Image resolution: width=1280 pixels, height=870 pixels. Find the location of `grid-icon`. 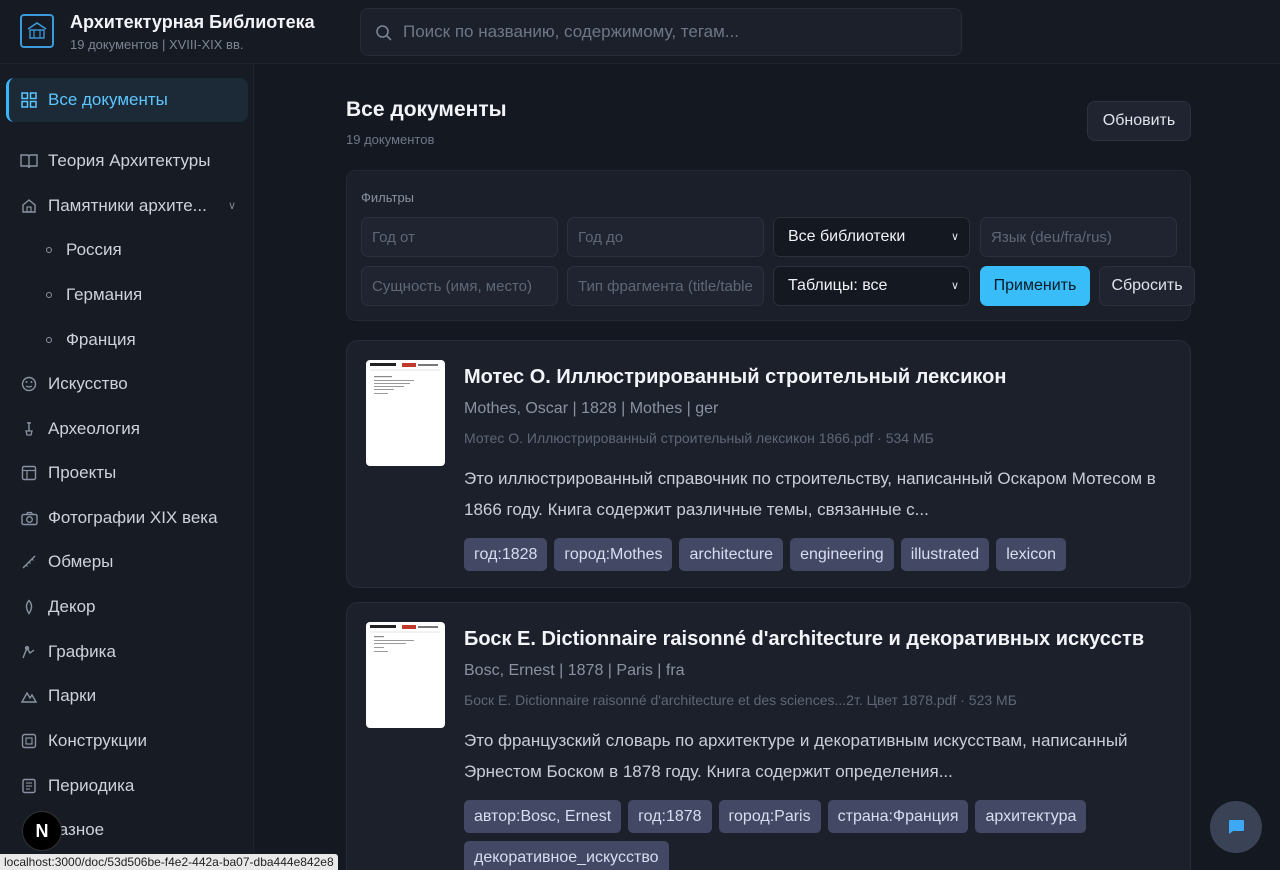

grid-icon is located at coordinates (29, 100).